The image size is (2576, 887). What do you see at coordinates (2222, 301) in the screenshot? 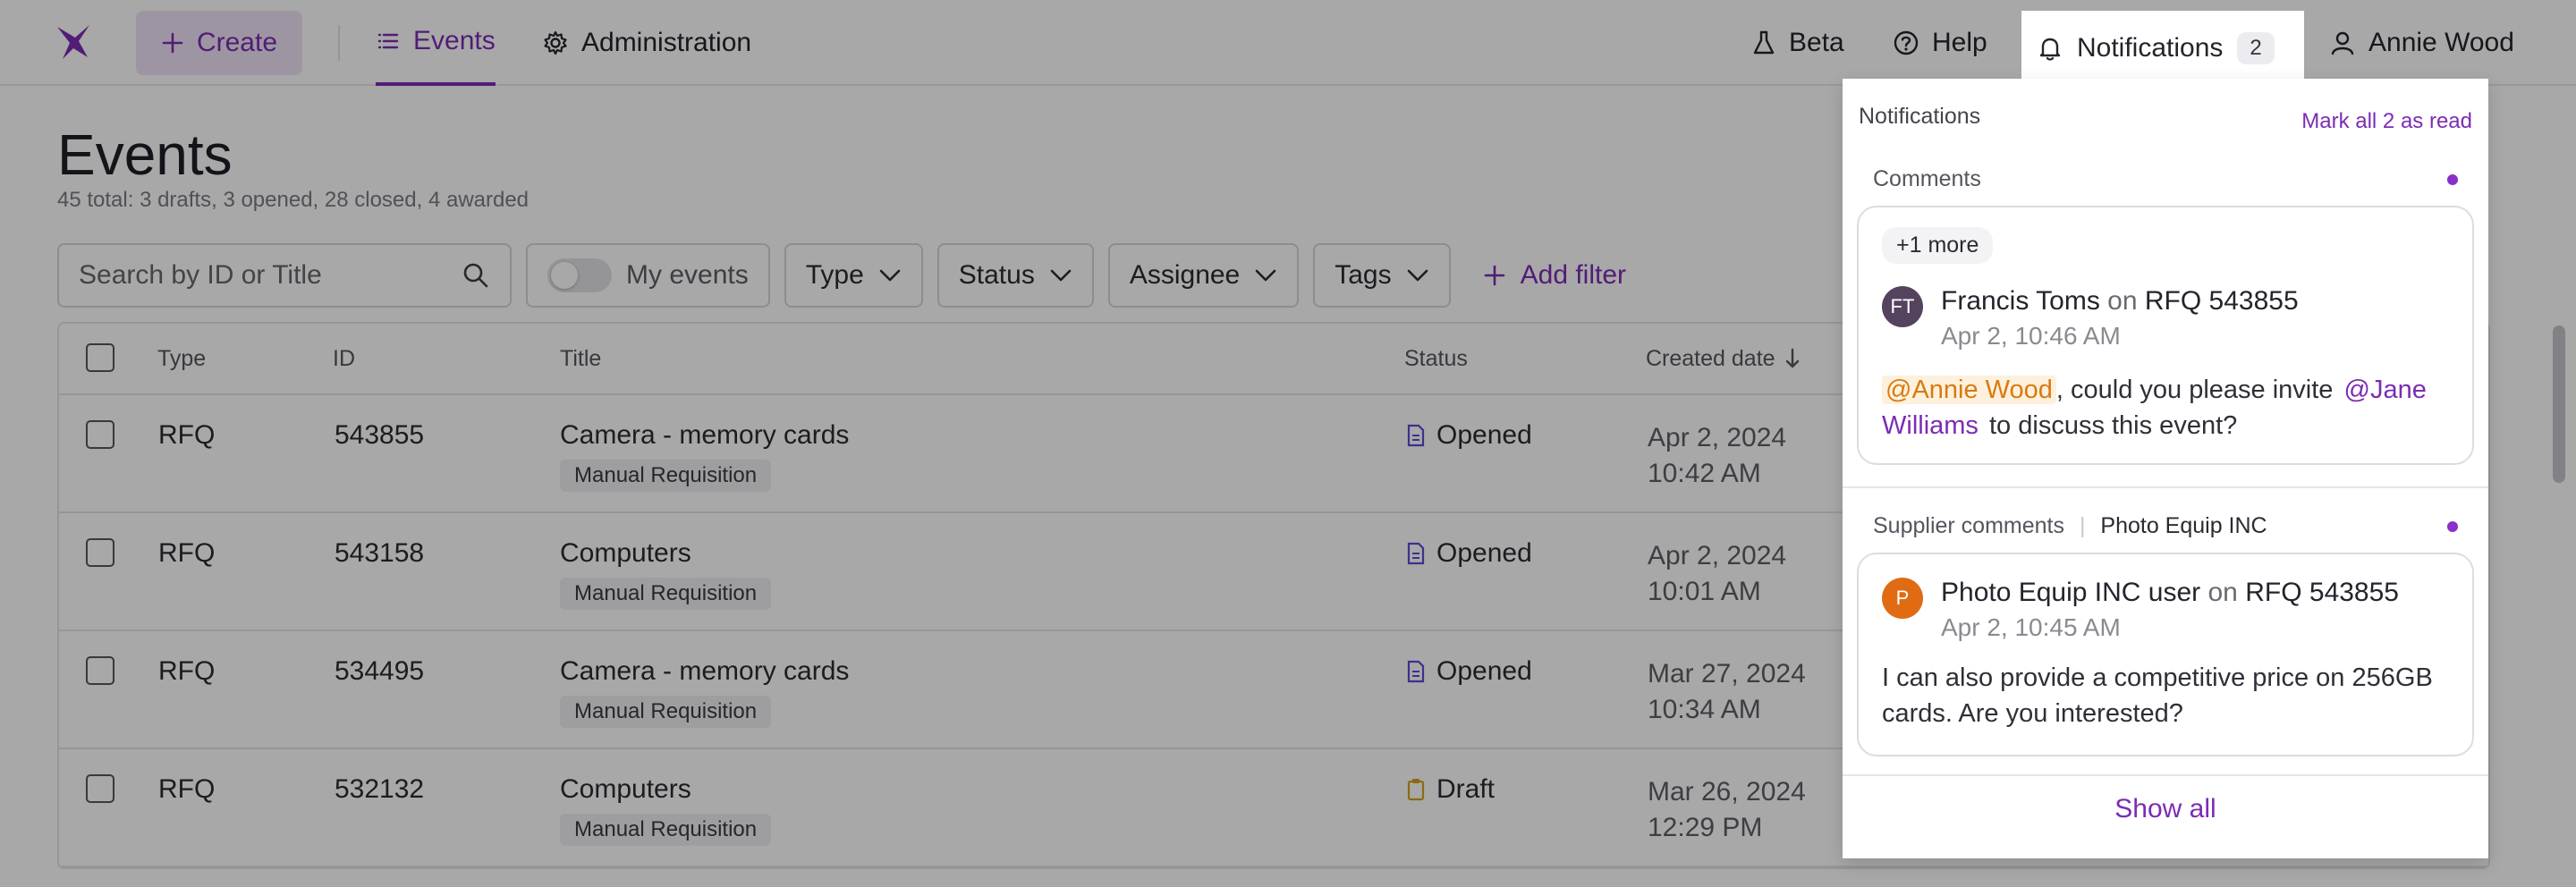
I see `comment-reference: RFQ 543855` at bounding box center [2222, 301].